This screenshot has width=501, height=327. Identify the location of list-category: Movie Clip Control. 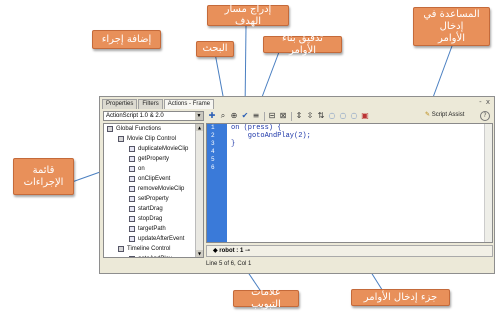
(153, 139).